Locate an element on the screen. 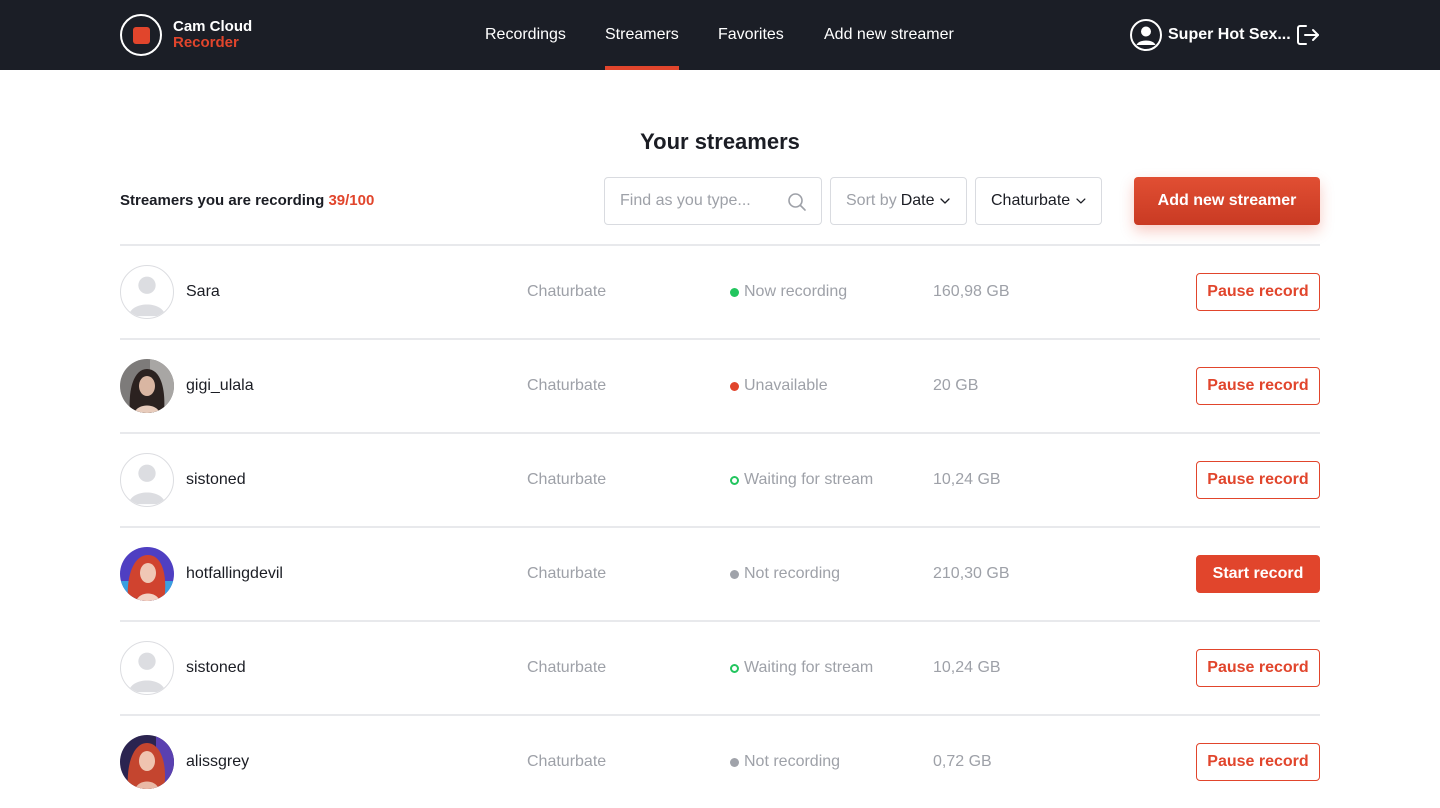 Image resolution: width=1440 pixels, height=808 pixels. status-text: Unavailable is located at coordinates (786, 385).